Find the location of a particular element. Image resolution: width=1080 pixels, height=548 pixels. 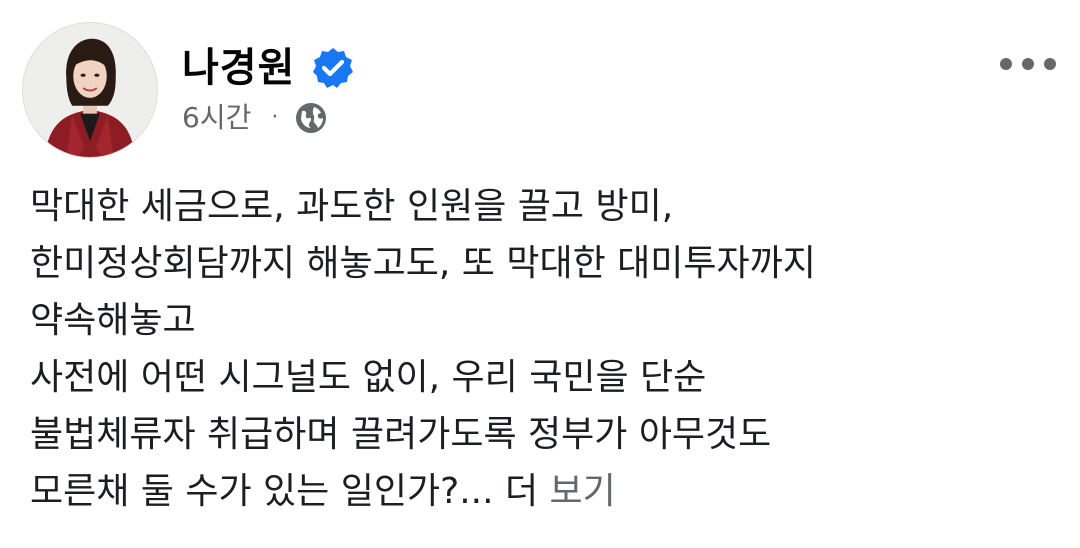

more-options-button is located at coordinates (1028, 64).